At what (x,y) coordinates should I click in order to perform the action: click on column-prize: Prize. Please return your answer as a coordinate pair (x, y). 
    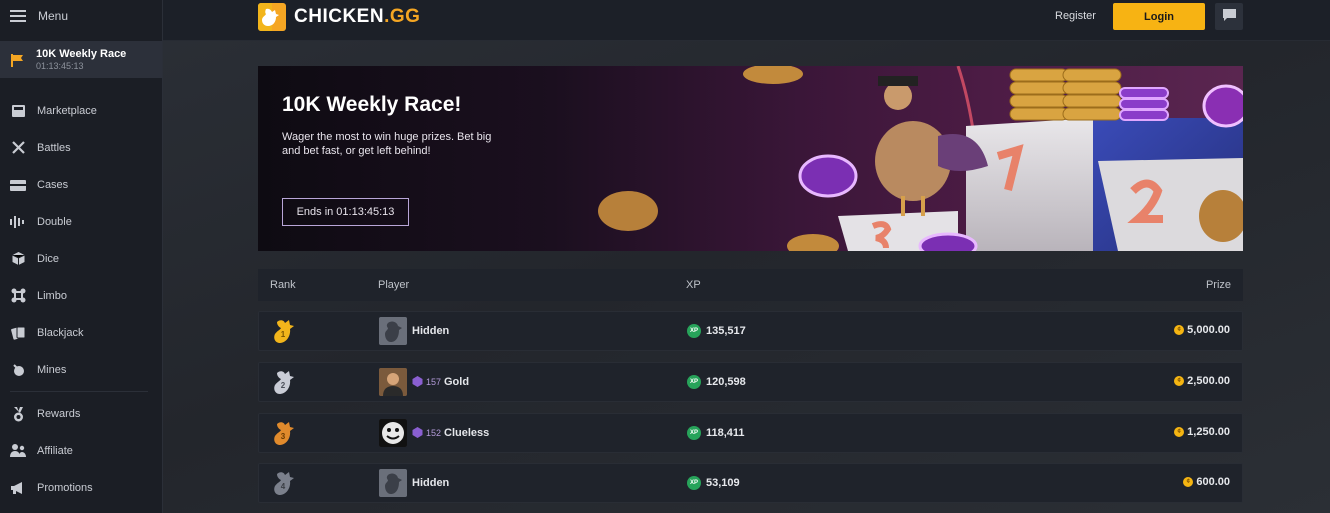
    Looking at the image, I should click on (1218, 285).